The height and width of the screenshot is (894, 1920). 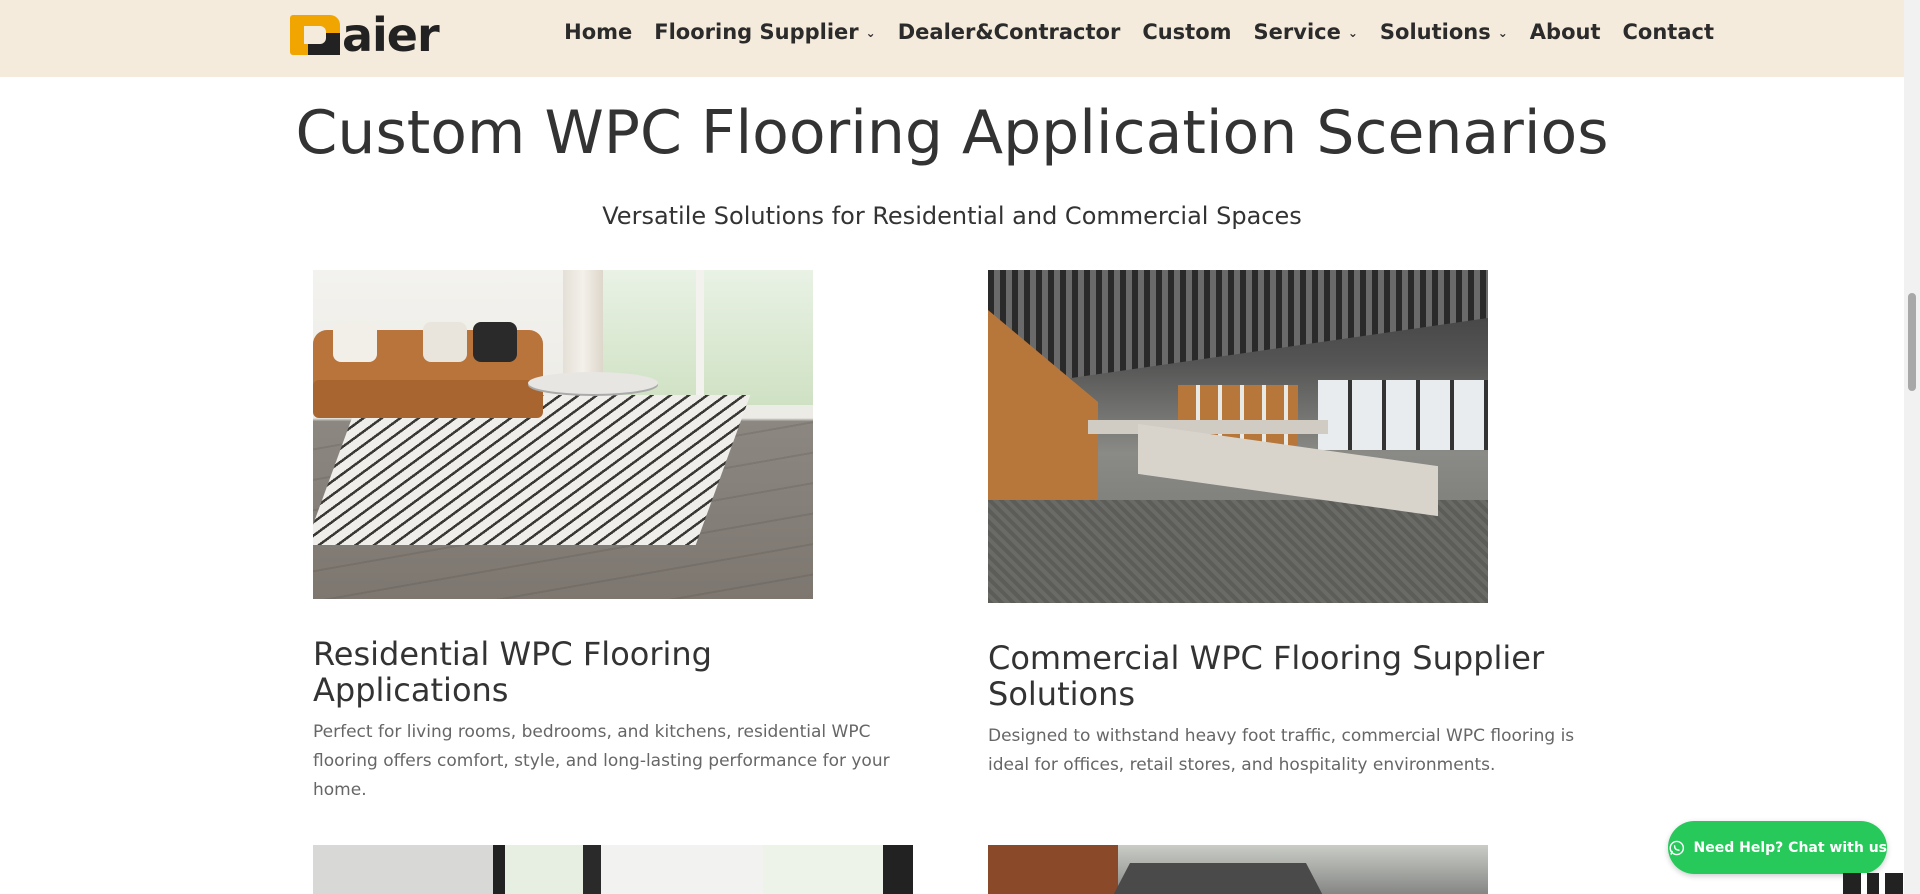 I want to click on commercial-office-image, so click(x=1238, y=436).